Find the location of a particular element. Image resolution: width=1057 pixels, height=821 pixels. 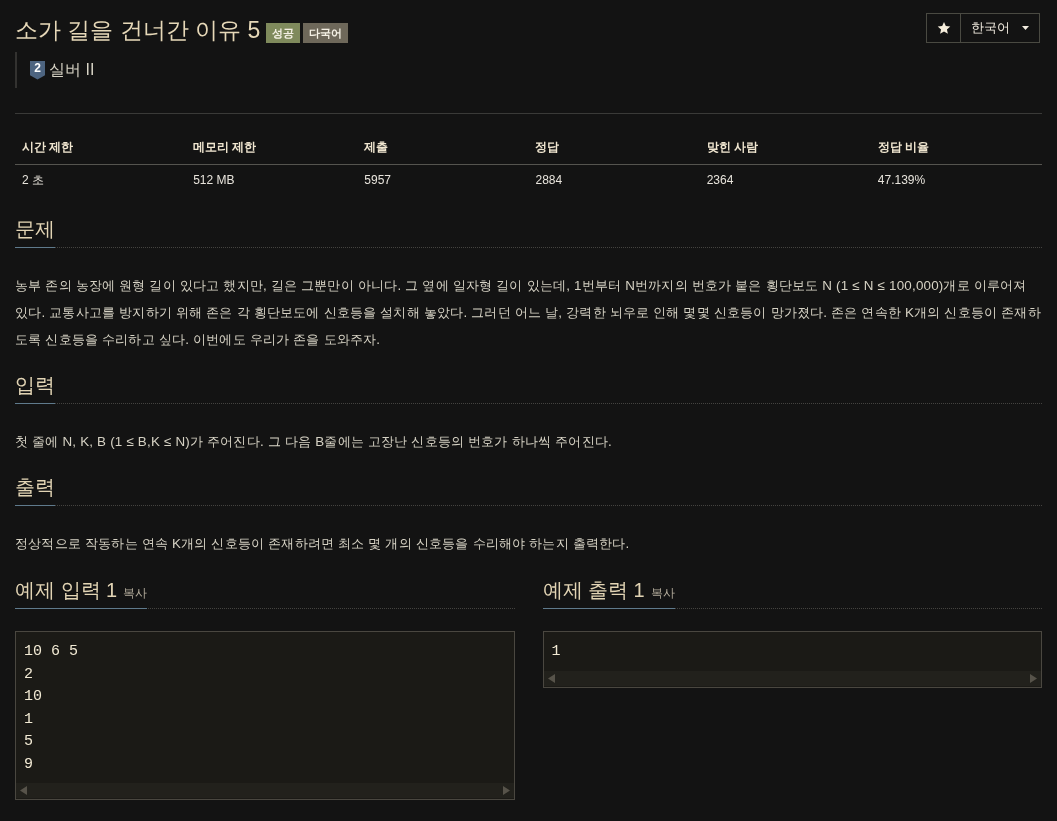

column-header: 정답 is located at coordinates (614, 147).